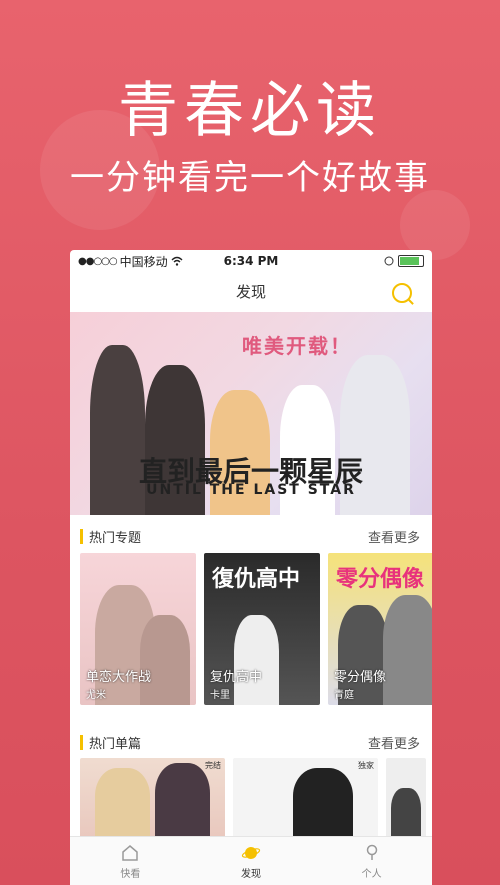 The image size is (500, 885). Describe the element at coordinates (344, 695) in the screenshot. I see `card-author: 青庭` at that location.